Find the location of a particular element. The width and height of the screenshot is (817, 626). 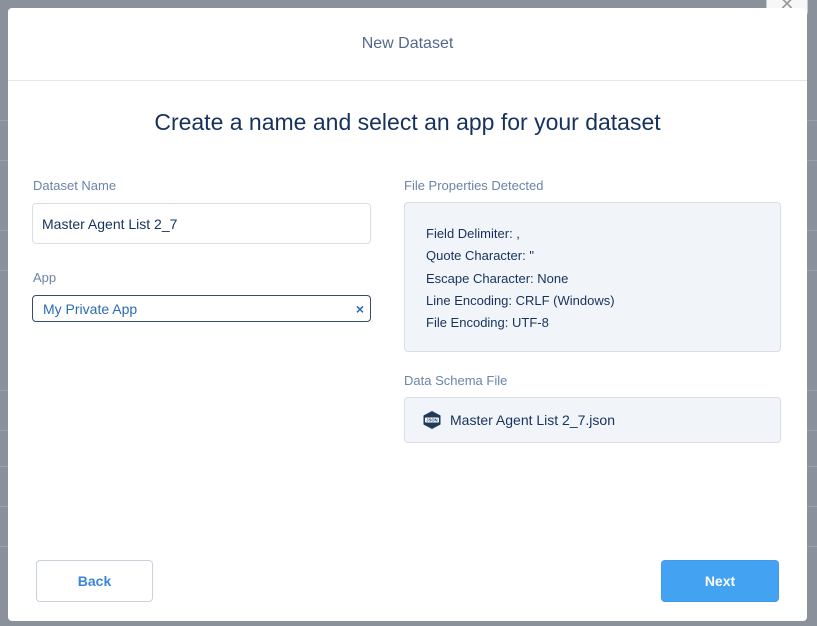

property-field-delimiter: Field Delimiter: , is located at coordinates (473, 233).